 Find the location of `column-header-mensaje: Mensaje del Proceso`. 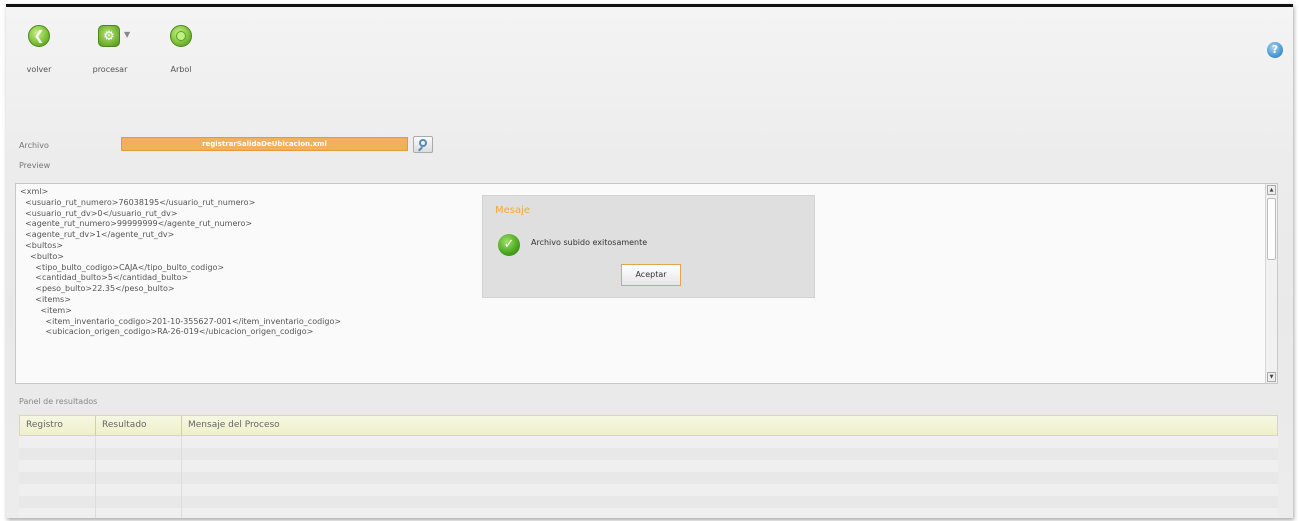

column-header-mensaje: Mensaje del Proceso is located at coordinates (730, 425).